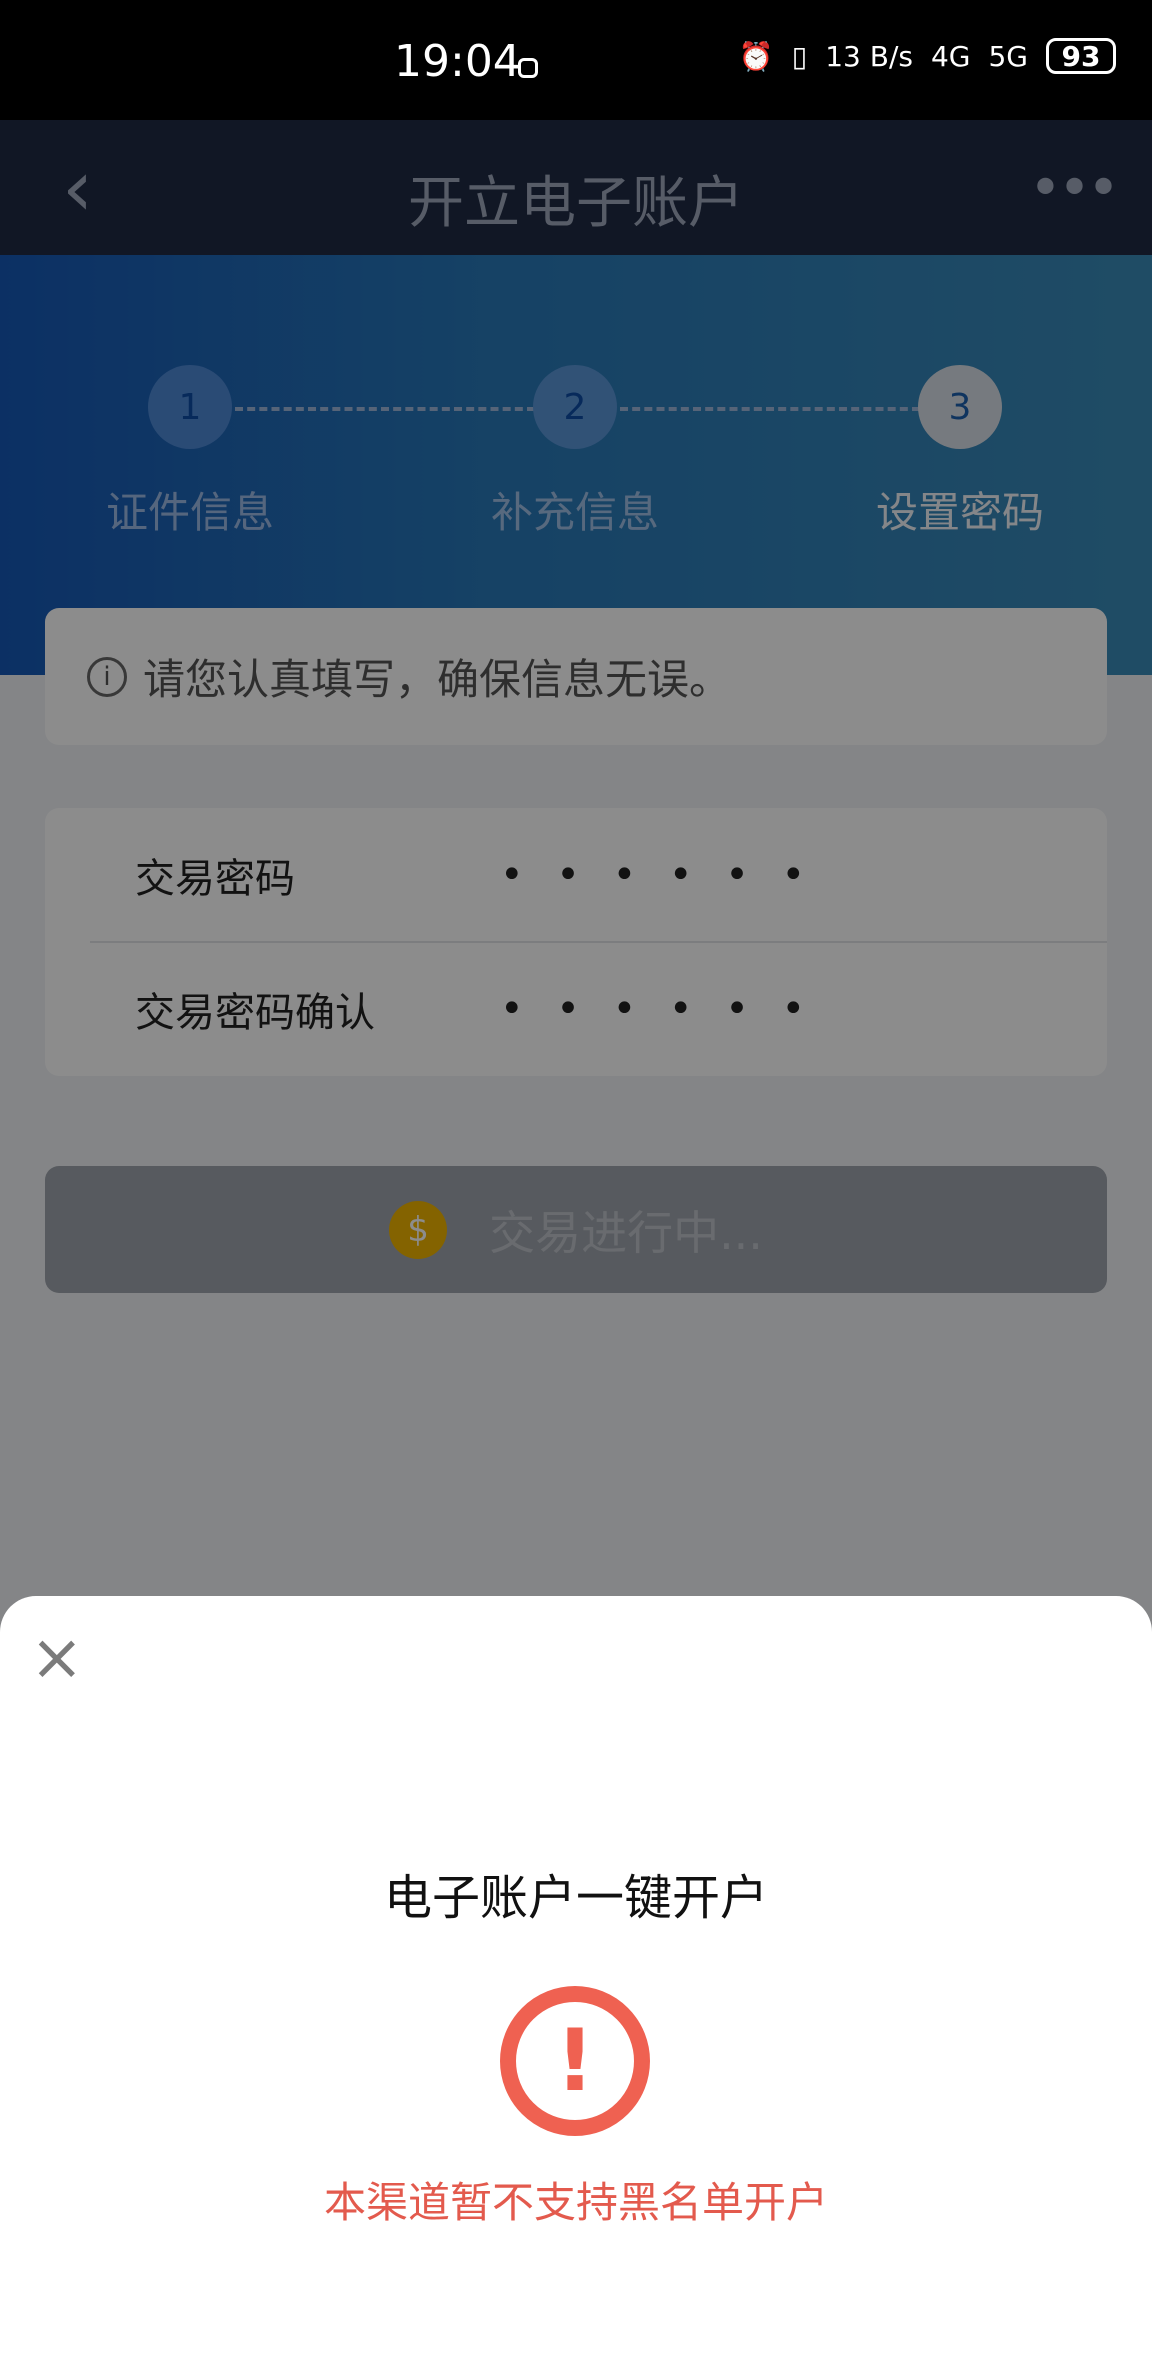  I want to click on signal-5g-icon: 5G, so click(1008, 56).